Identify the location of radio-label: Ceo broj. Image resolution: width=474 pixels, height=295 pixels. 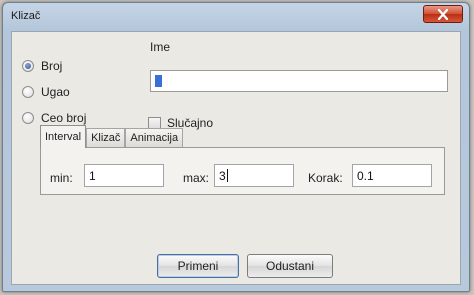
(64, 118).